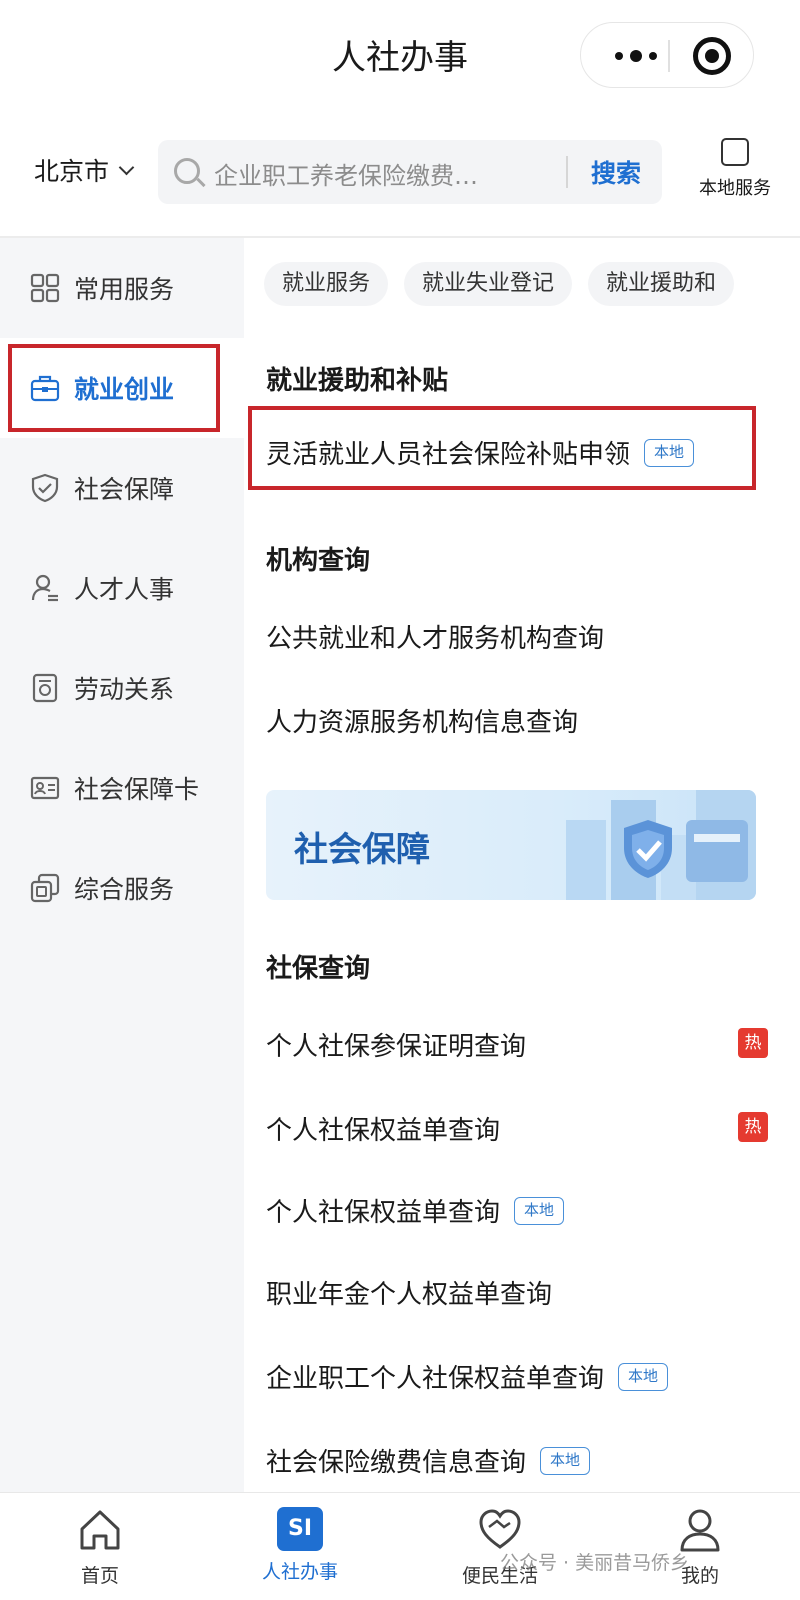 The height and width of the screenshot is (1600, 800). I want to click on copy-icon, so click(45, 888).